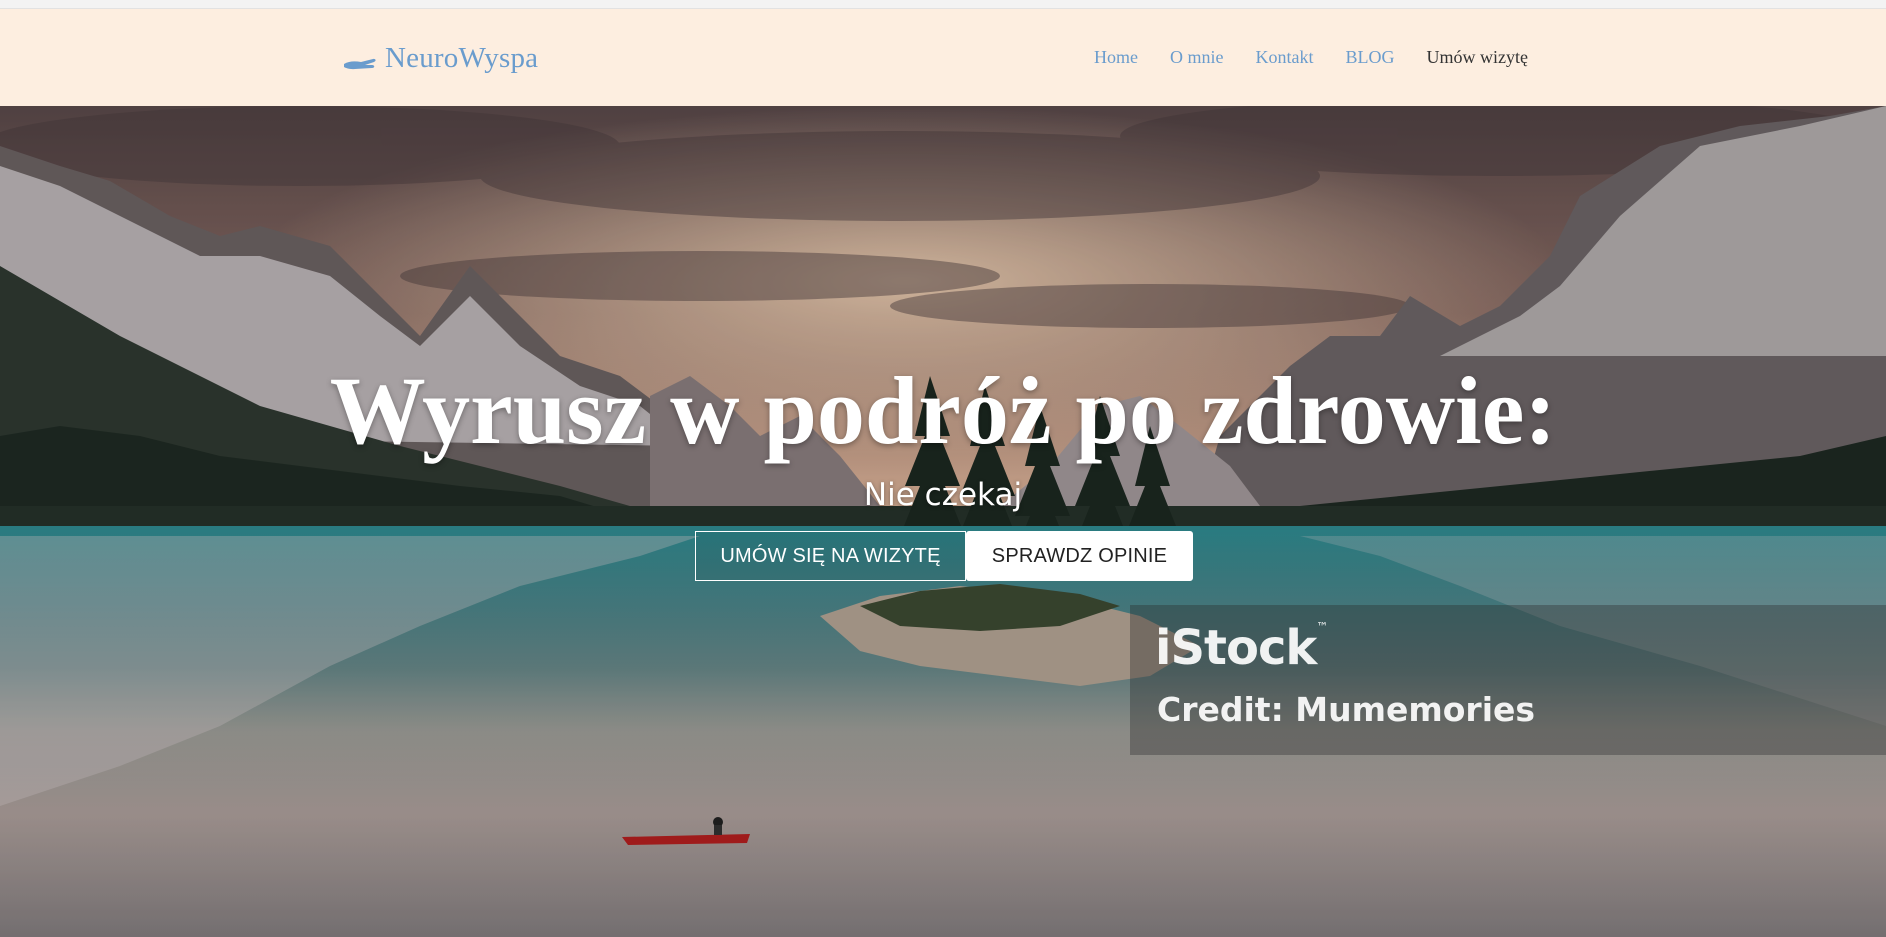 This screenshot has width=1886, height=937. I want to click on hero-subheadline: Nie czekaj, so click(943, 495).